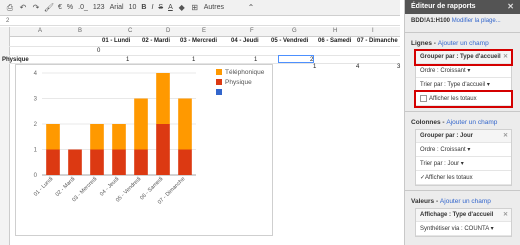 This screenshot has width=520, height=245. I want to click on add-column-field-link: Ajouter un champ, so click(471, 122).